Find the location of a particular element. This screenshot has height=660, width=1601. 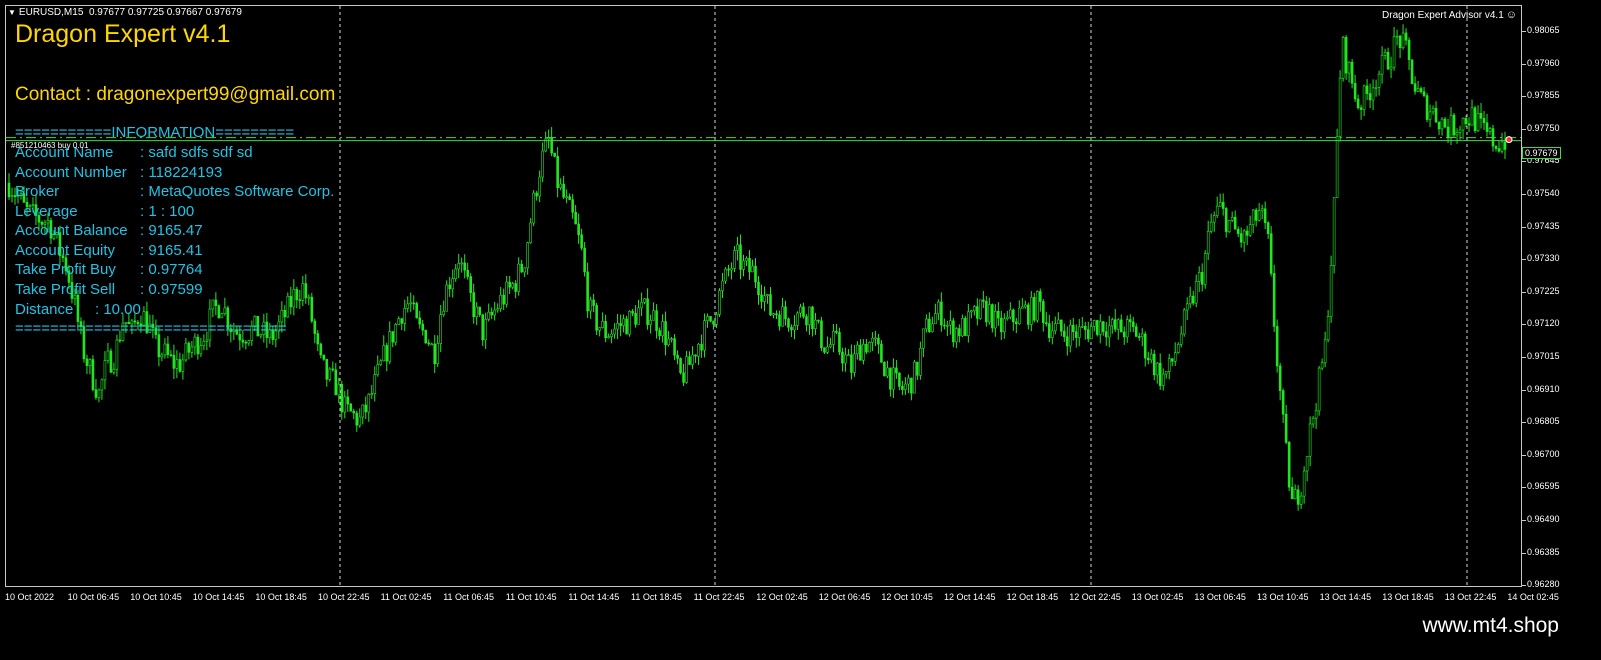

info-row-account-number: Account Number: 118224193 is located at coordinates (119, 172).